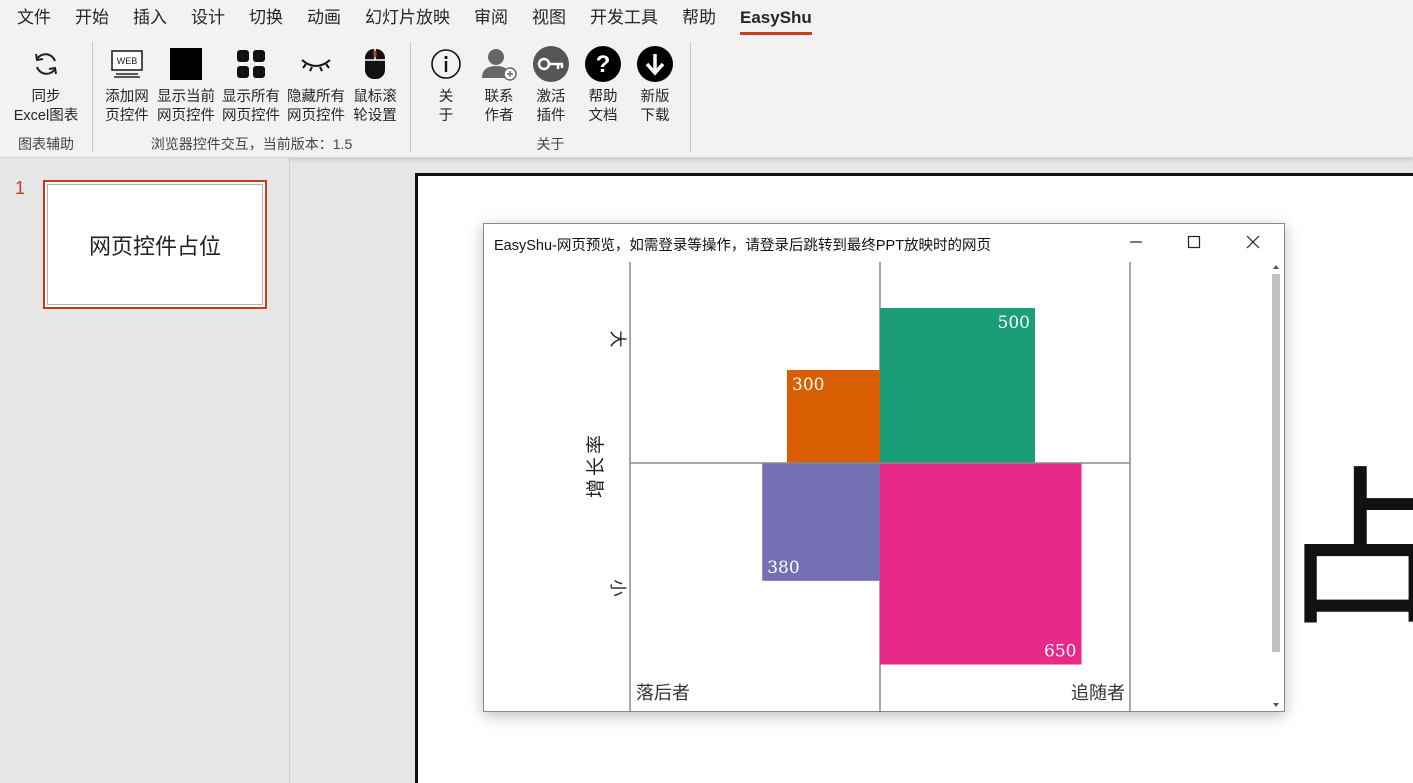  I want to click on show-all-label-line1: 显示所有, so click(251, 97).